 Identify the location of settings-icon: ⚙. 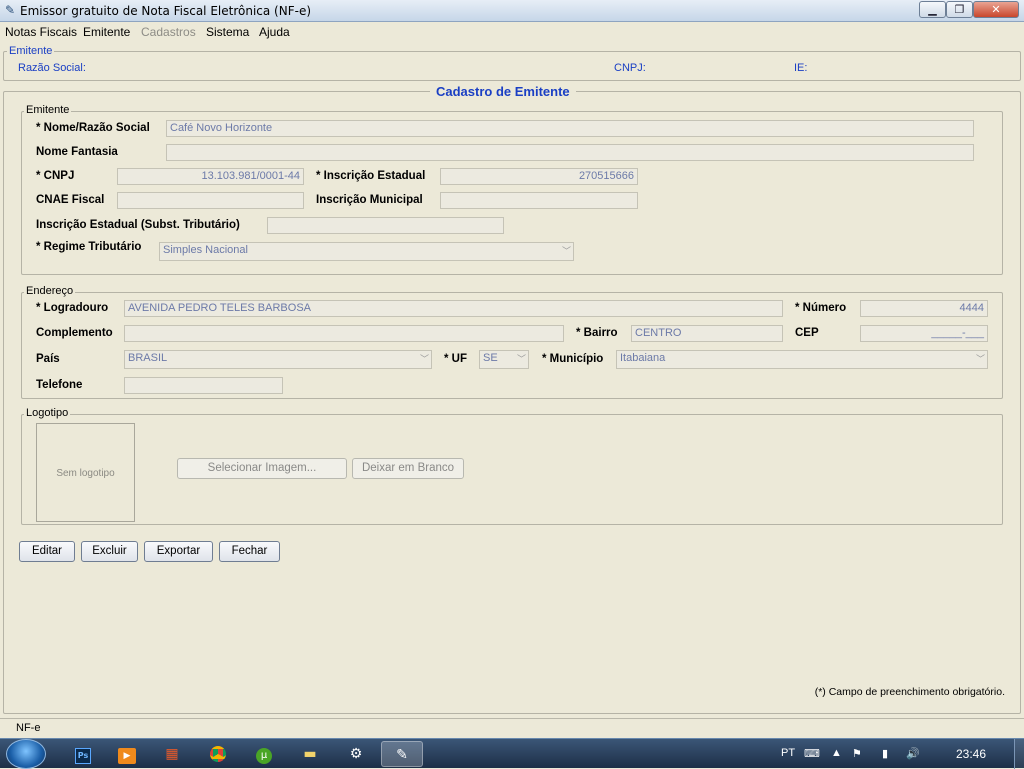
(356, 754).